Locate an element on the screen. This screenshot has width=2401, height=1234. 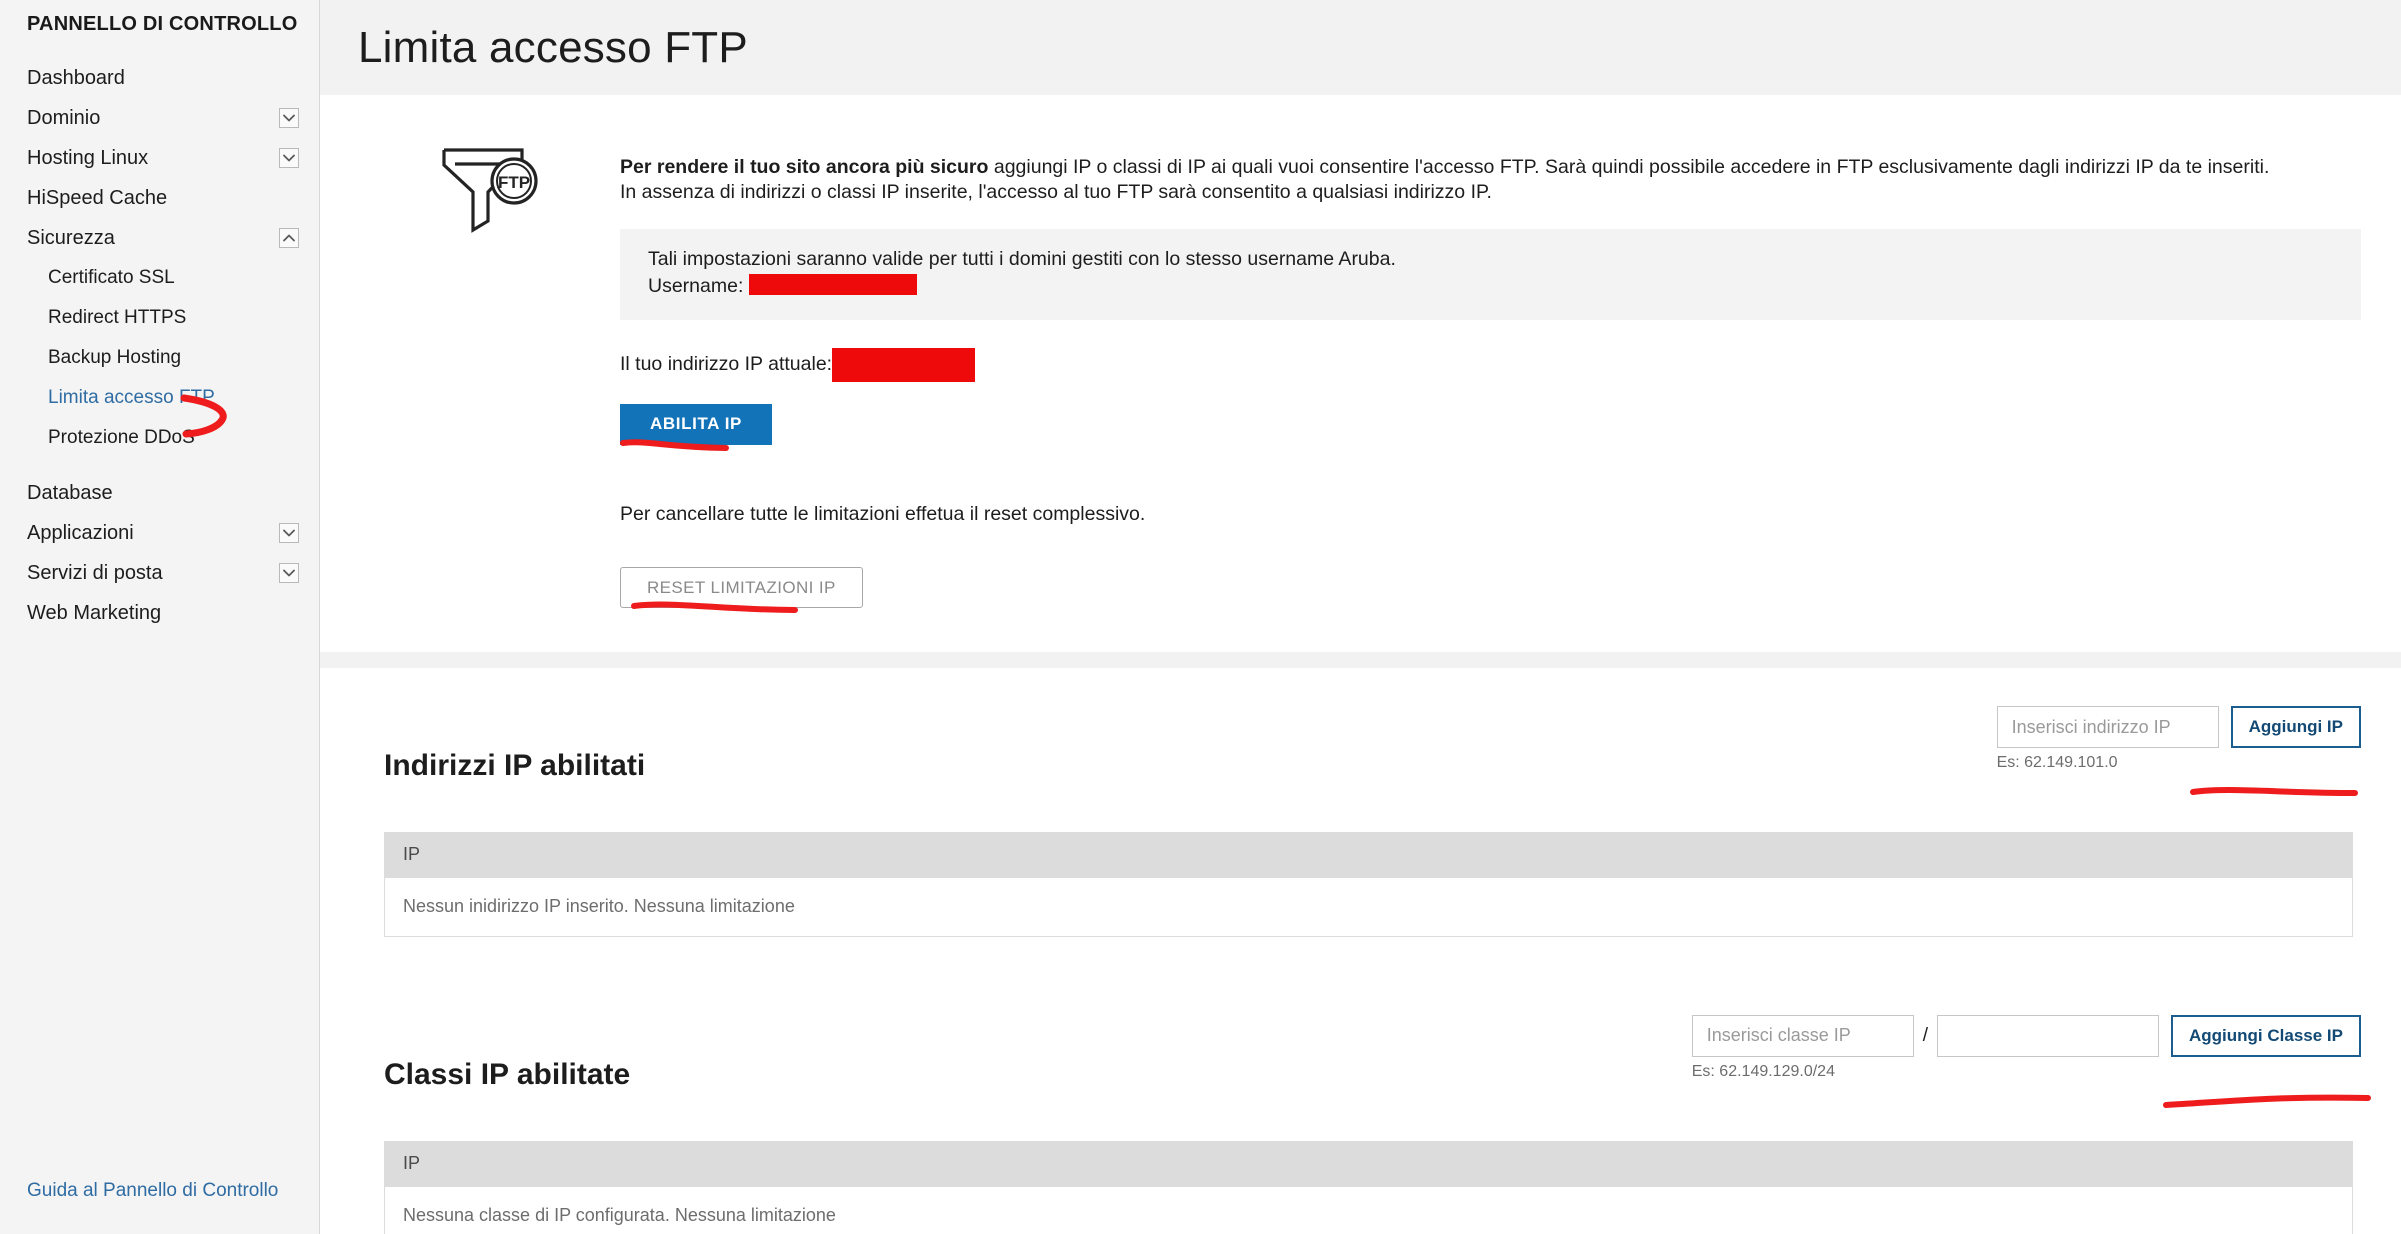
ip-table-column-ip: IP is located at coordinates (412, 854).